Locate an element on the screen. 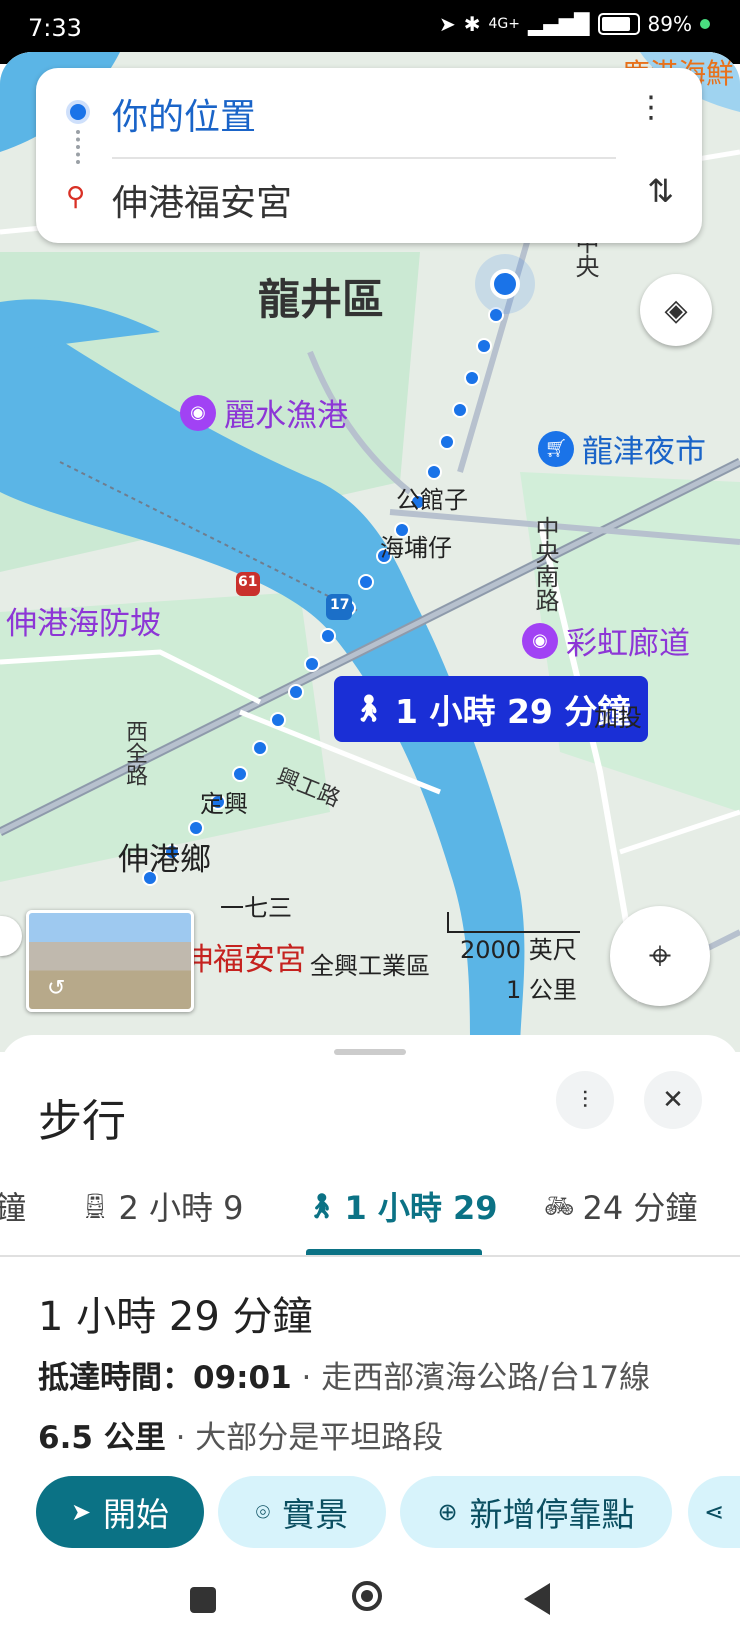 The image size is (740, 1645). map-label-zhongyang-s-rd: 中央南路 is located at coordinates (545, 564).